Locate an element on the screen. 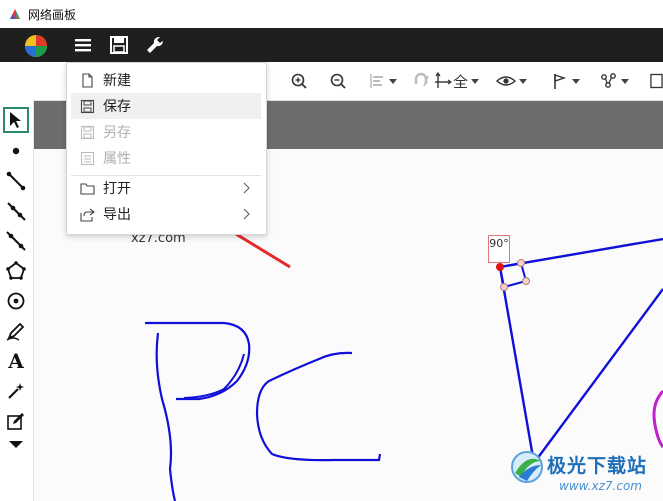  freehand-stroke-p-inner is located at coordinates (214, 376).